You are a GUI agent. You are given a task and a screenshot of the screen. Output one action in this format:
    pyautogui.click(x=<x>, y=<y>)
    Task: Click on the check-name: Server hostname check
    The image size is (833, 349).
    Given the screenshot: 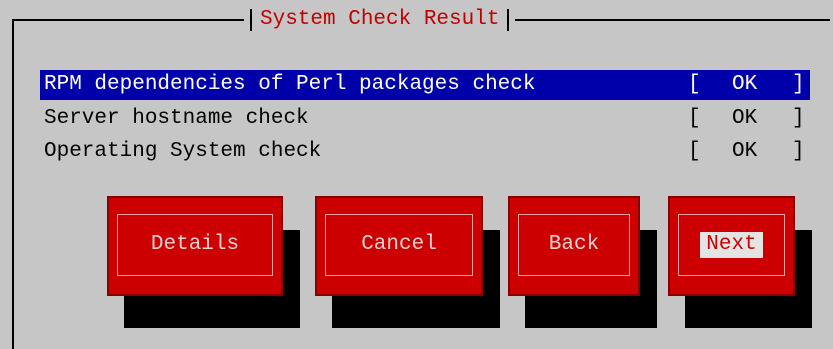 What is the action you would take?
    pyautogui.click(x=176, y=118)
    